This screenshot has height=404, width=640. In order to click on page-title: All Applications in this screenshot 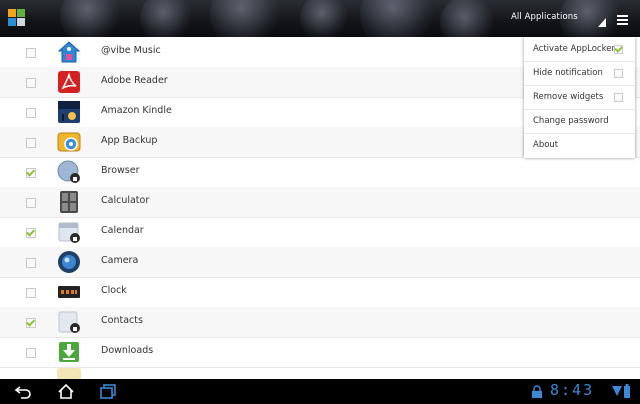, I will do `click(544, 17)`.